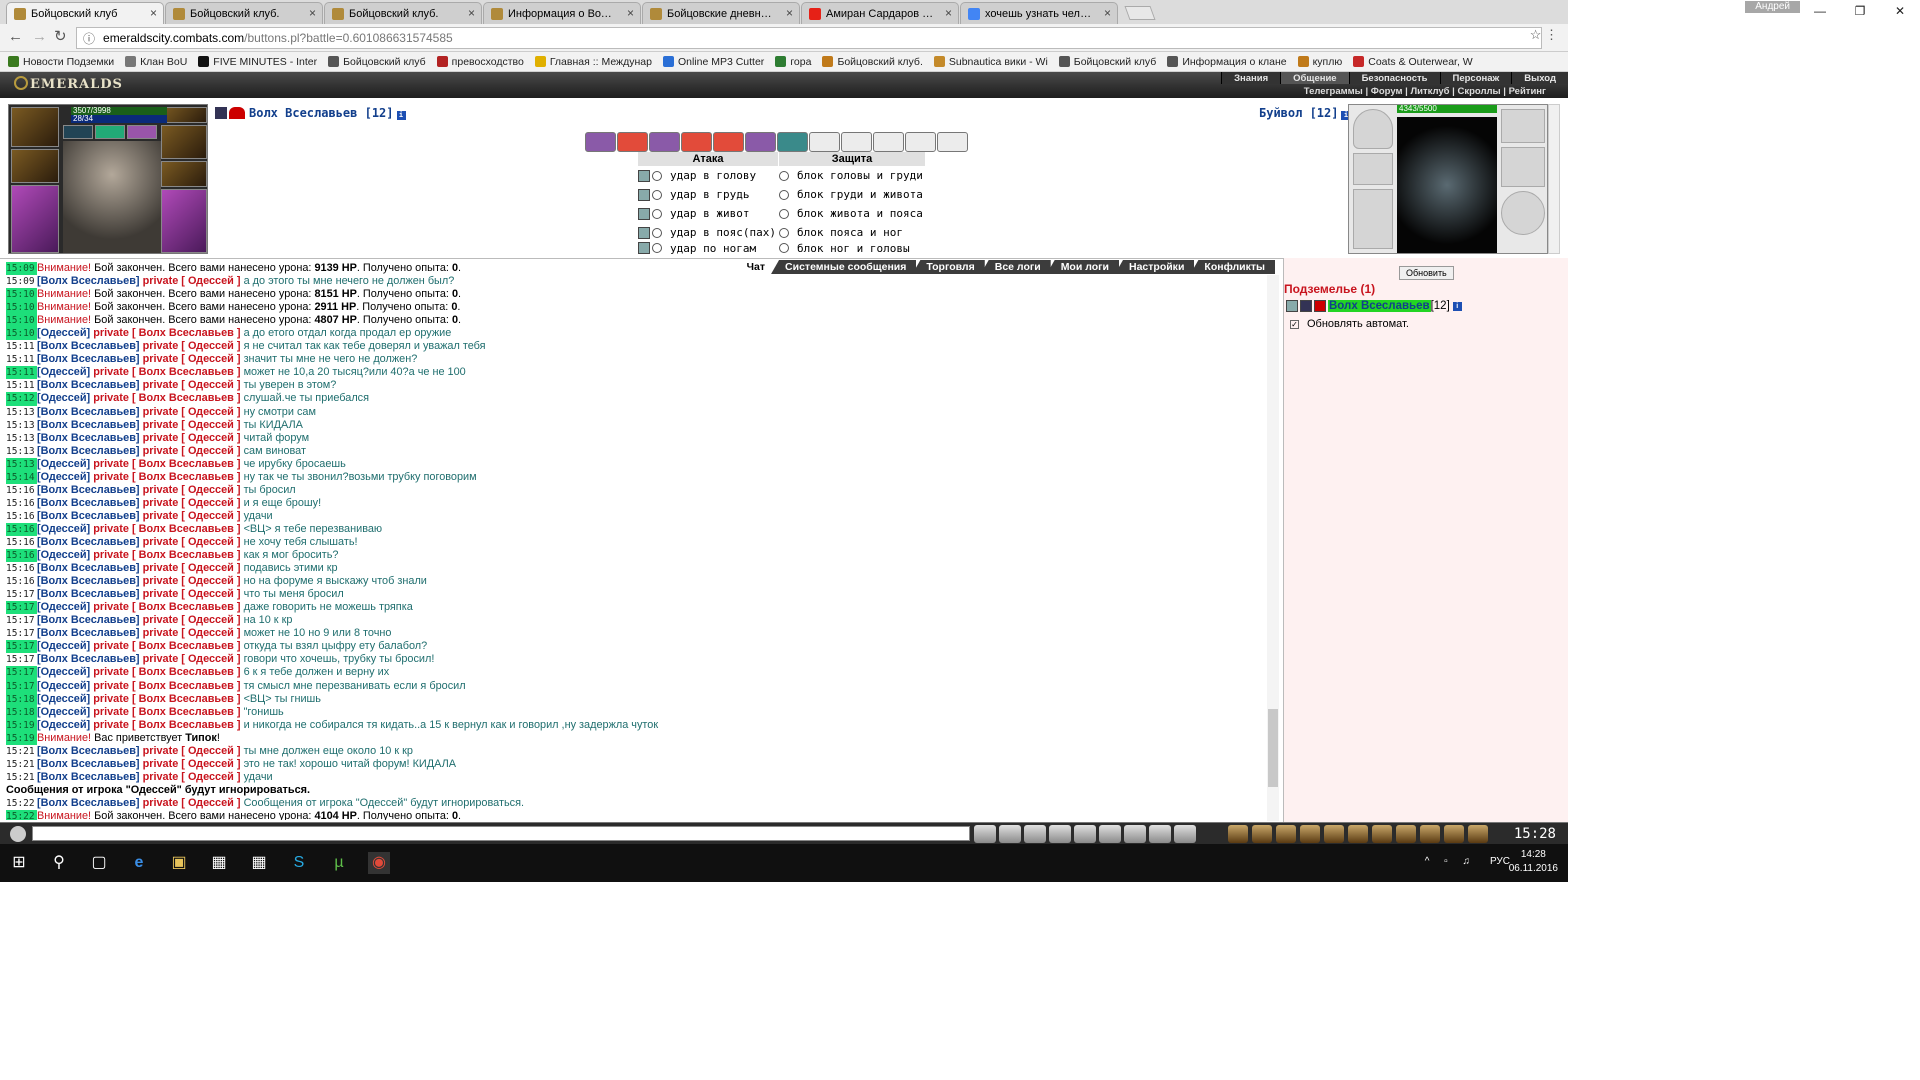  Describe the element at coordinates (1273, 748) in the screenshot. I see `chat-scroll-thumb` at that location.